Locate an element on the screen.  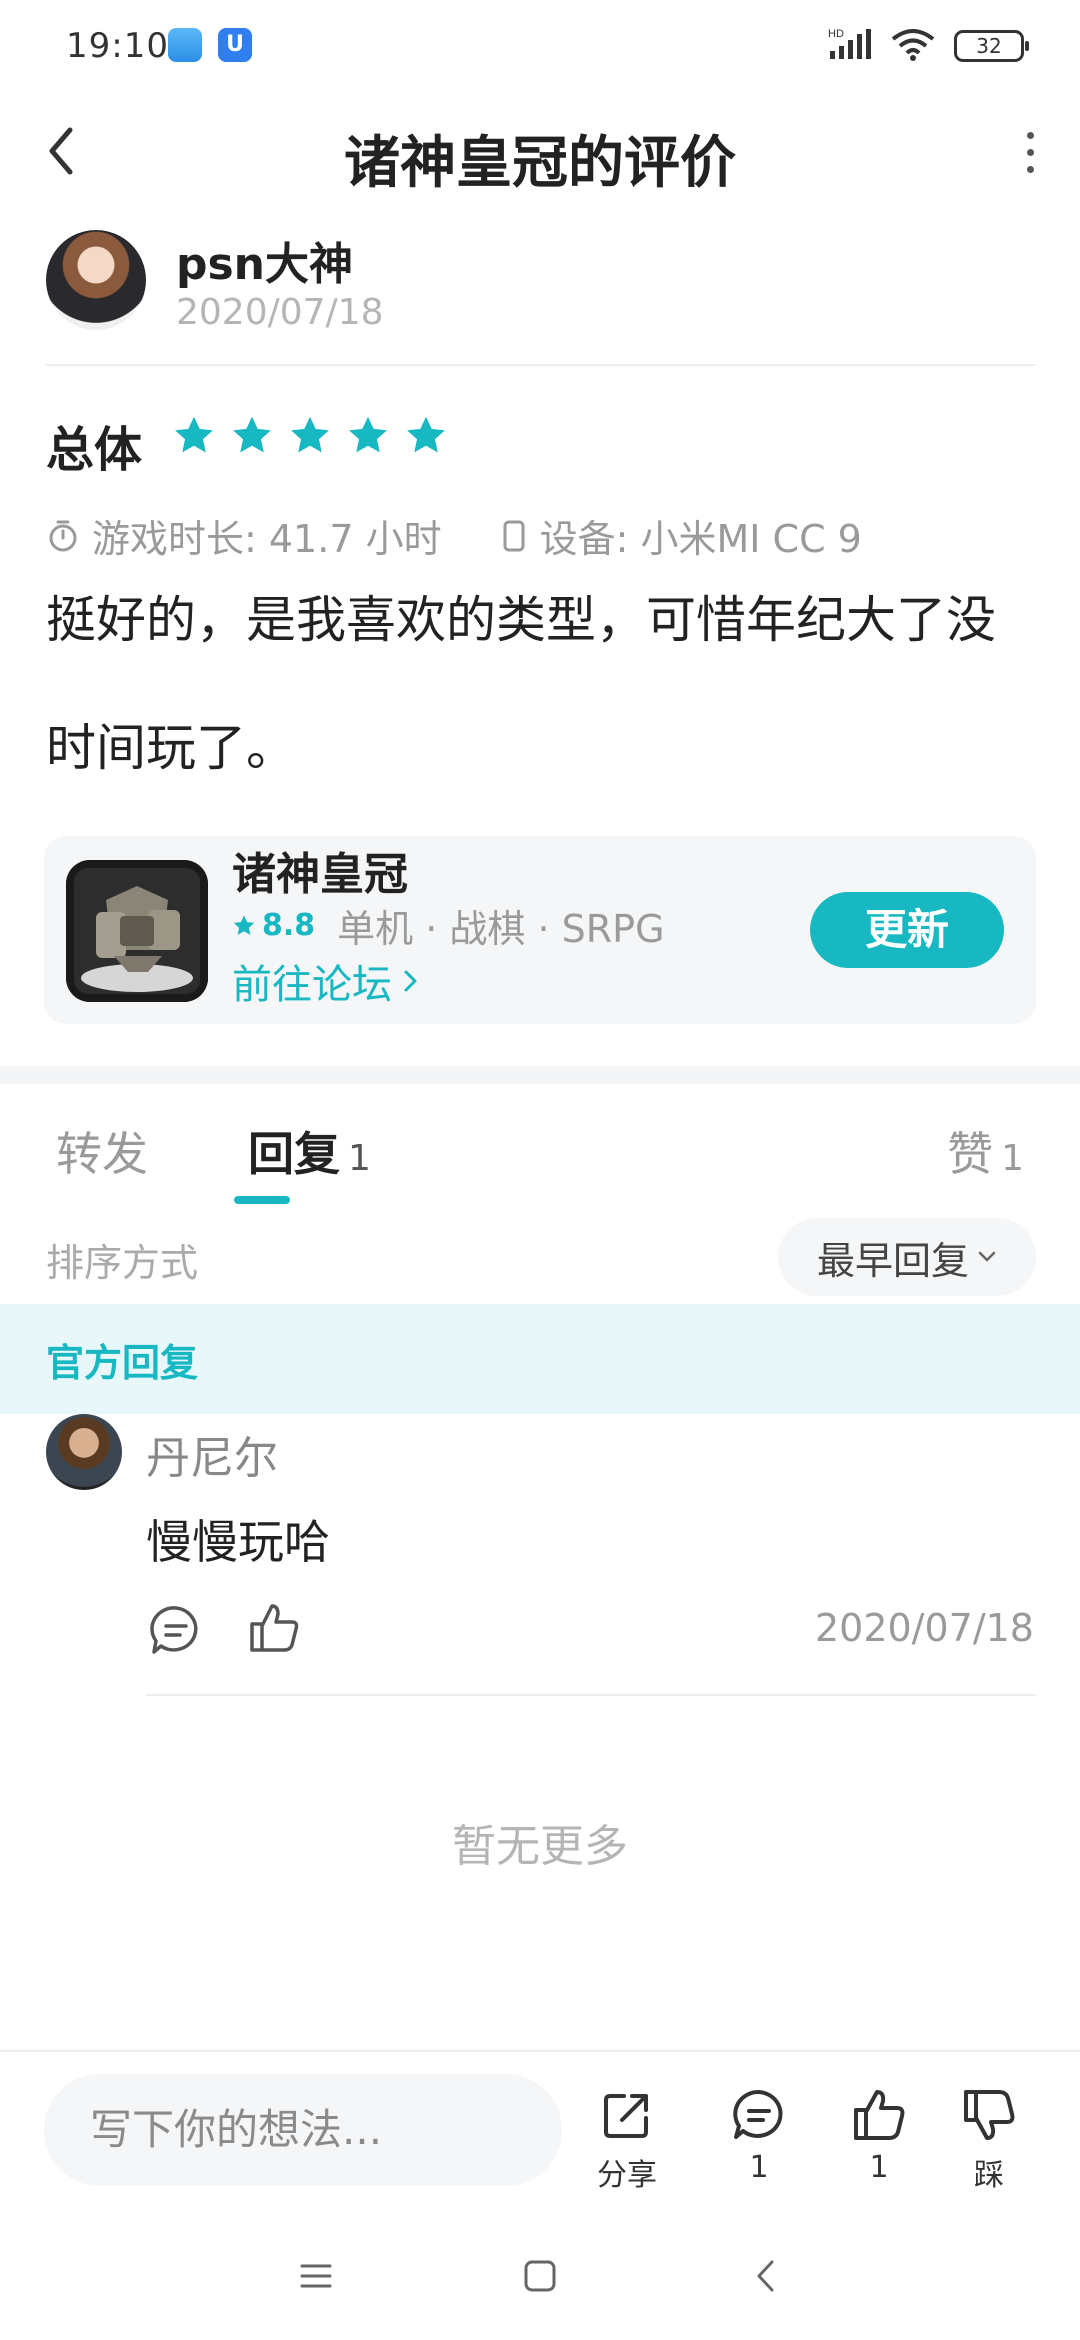
nav-menu-button is located at coordinates (316, 2276).